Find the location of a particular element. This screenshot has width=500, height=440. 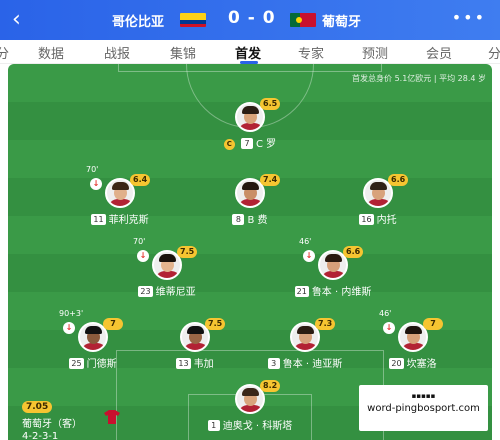

player-rating-badge: 6.5 is located at coordinates (270, 104).